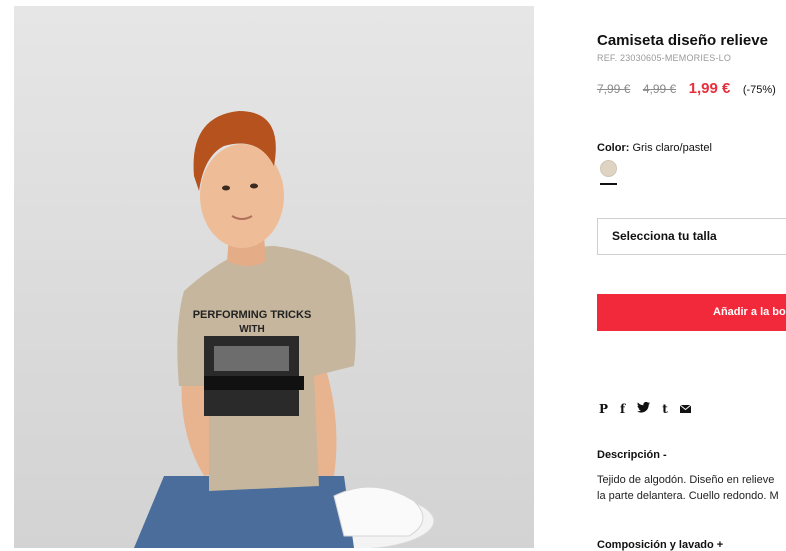  I want to click on color-value: Gris claro/pastel, so click(672, 148).